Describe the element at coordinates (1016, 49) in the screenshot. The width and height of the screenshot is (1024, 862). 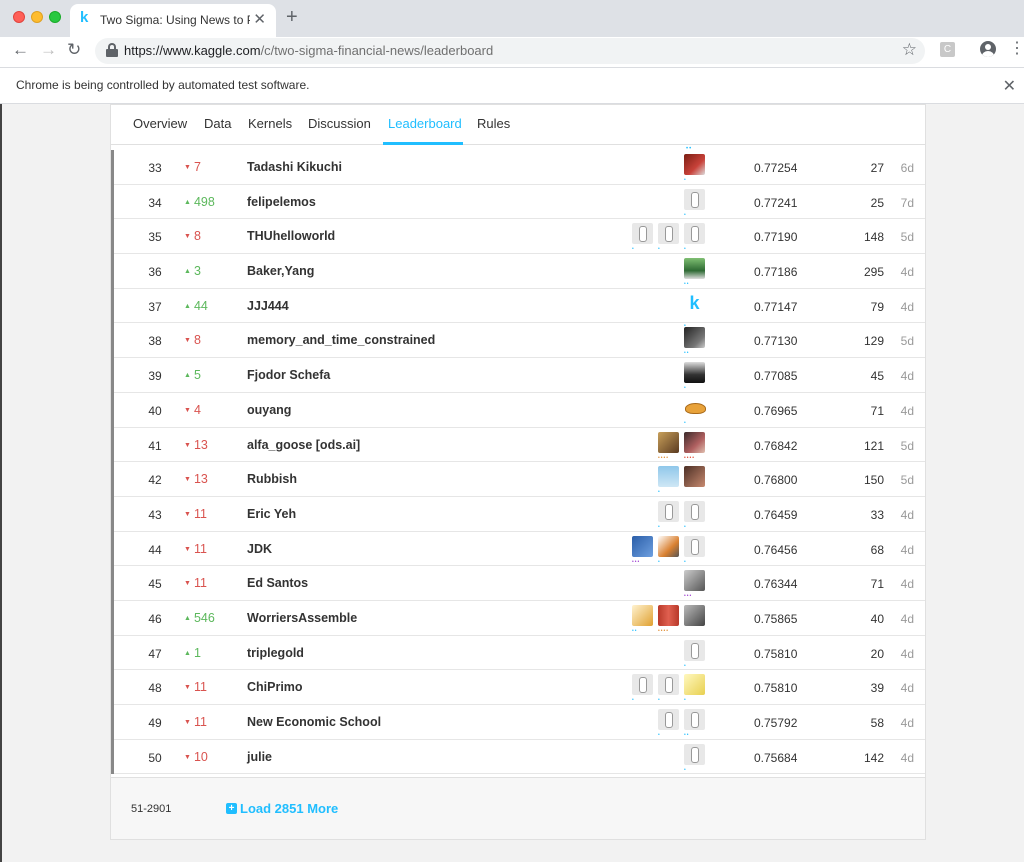
I see `browser-menu-icon: ⋮` at that location.